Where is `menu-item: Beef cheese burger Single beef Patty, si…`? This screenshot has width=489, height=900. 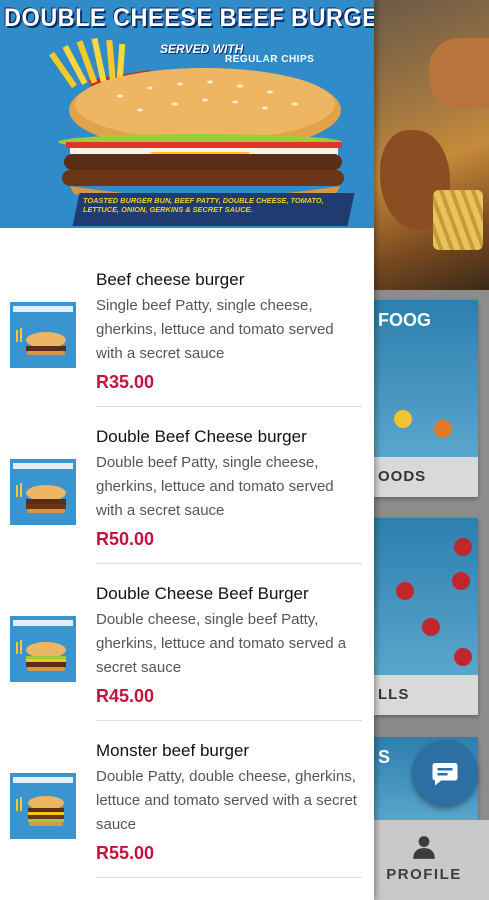
menu-item: Beef cheese burger Single beef Patty, si… is located at coordinates (187, 328).